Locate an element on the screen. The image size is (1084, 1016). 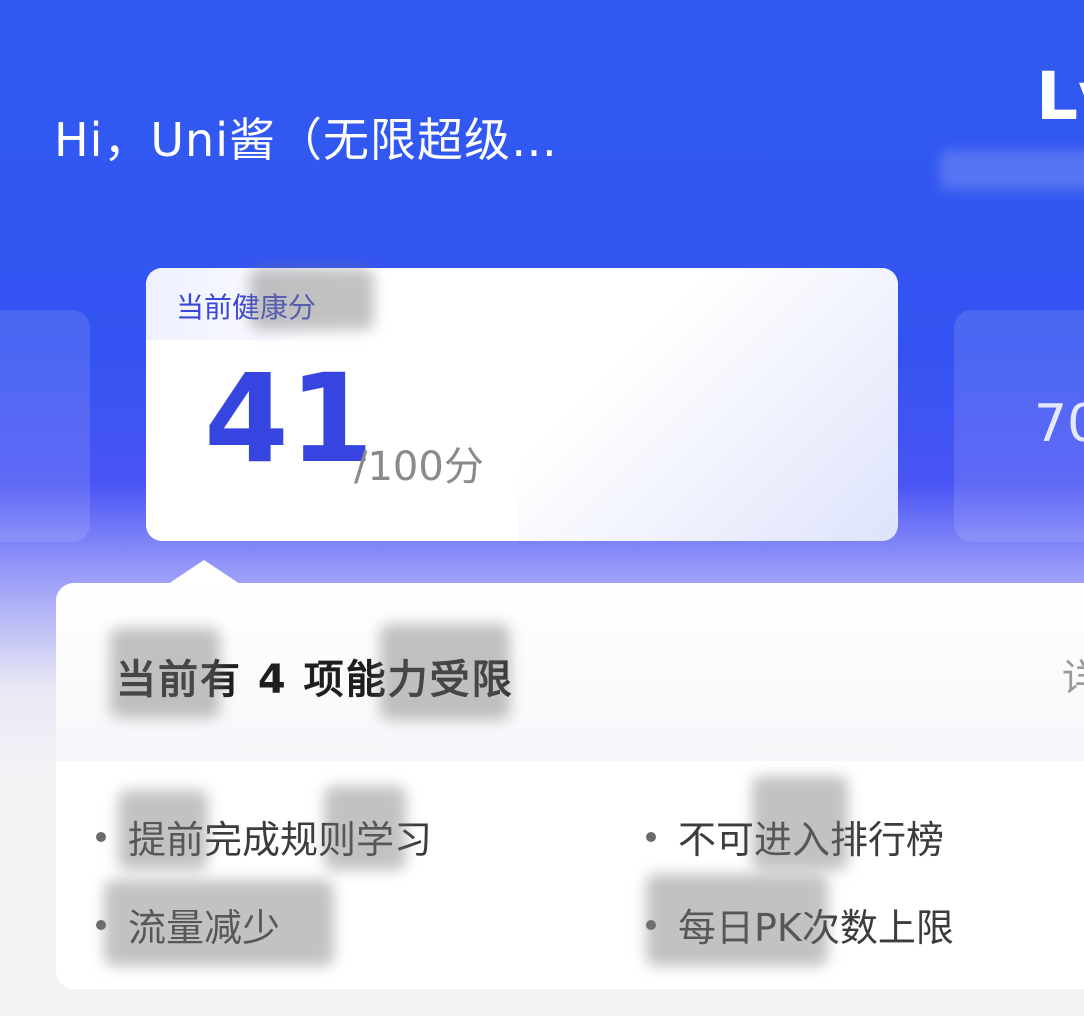
side-card-left is located at coordinates (45, 426).